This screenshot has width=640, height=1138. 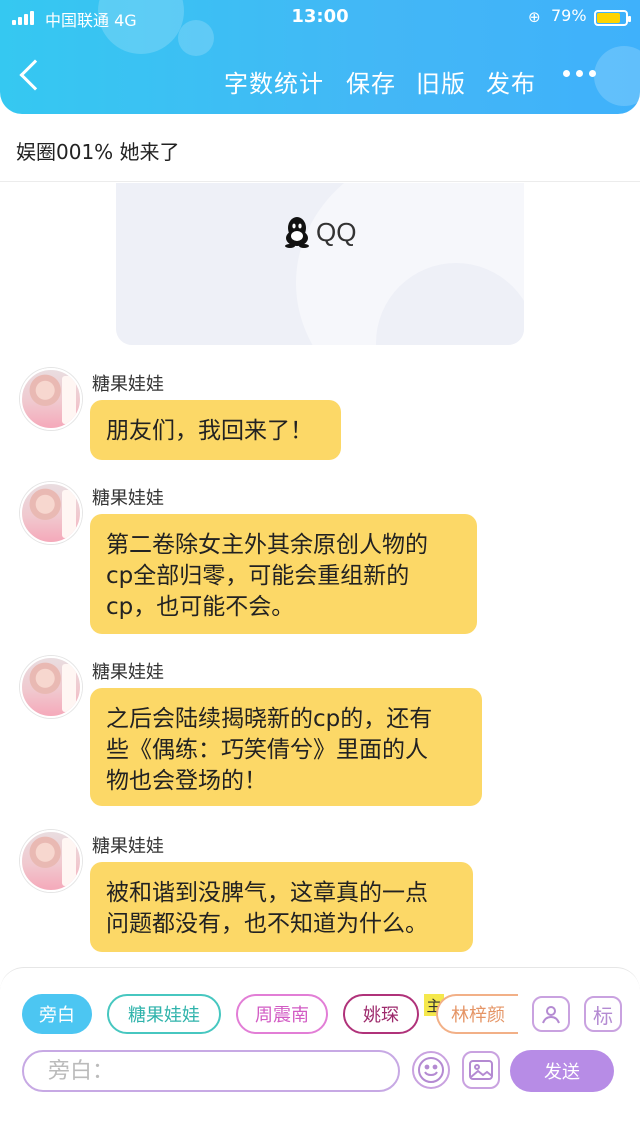 What do you see at coordinates (612, 18) in the screenshot?
I see `battery-icon` at bounding box center [612, 18].